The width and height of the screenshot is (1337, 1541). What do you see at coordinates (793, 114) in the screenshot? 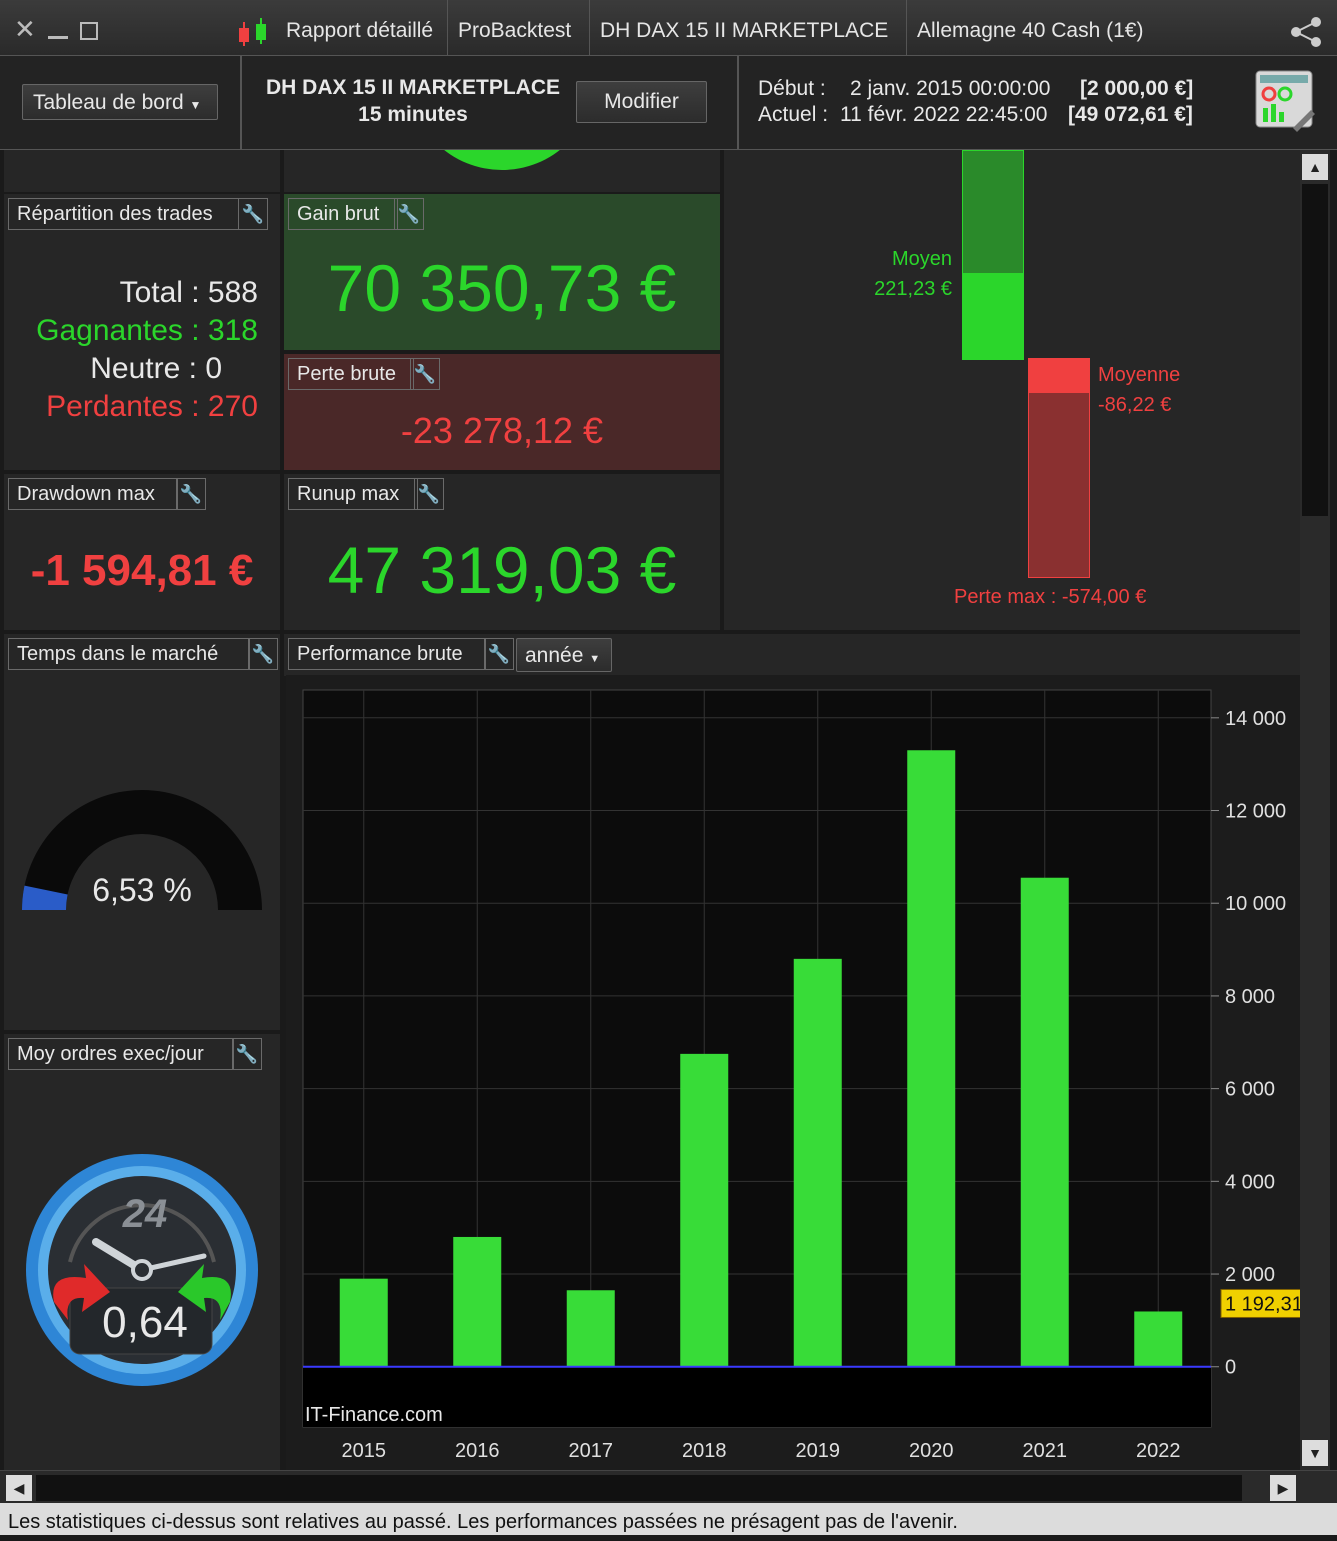
I see `current-label: Actuel :` at bounding box center [793, 114].